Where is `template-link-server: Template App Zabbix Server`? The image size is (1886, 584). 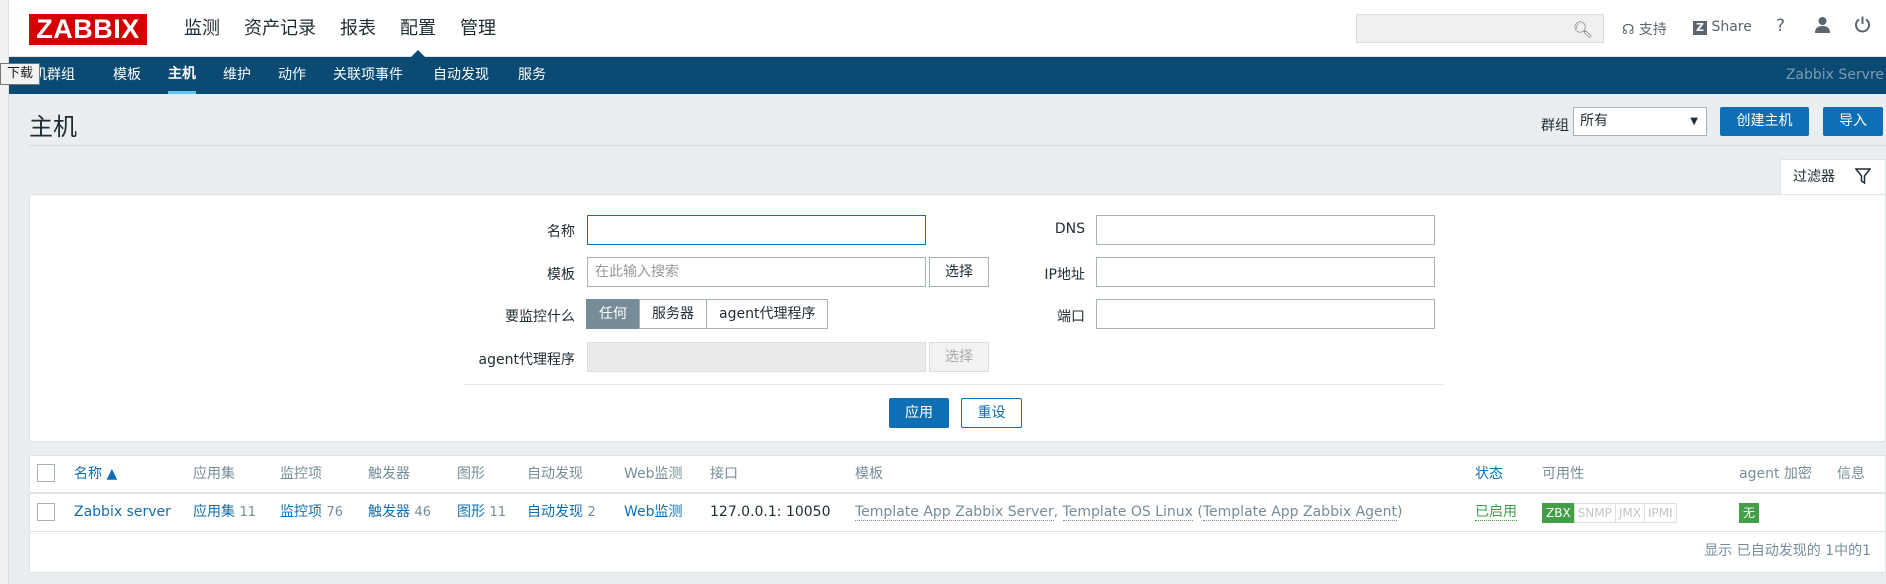 template-link-server: Template App Zabbix Server is located at coordinates (954, 512).